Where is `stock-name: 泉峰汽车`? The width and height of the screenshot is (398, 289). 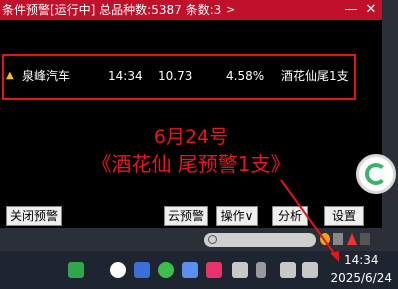 stock-name: 泉峰汽车 is located at coordinates (46, 76).